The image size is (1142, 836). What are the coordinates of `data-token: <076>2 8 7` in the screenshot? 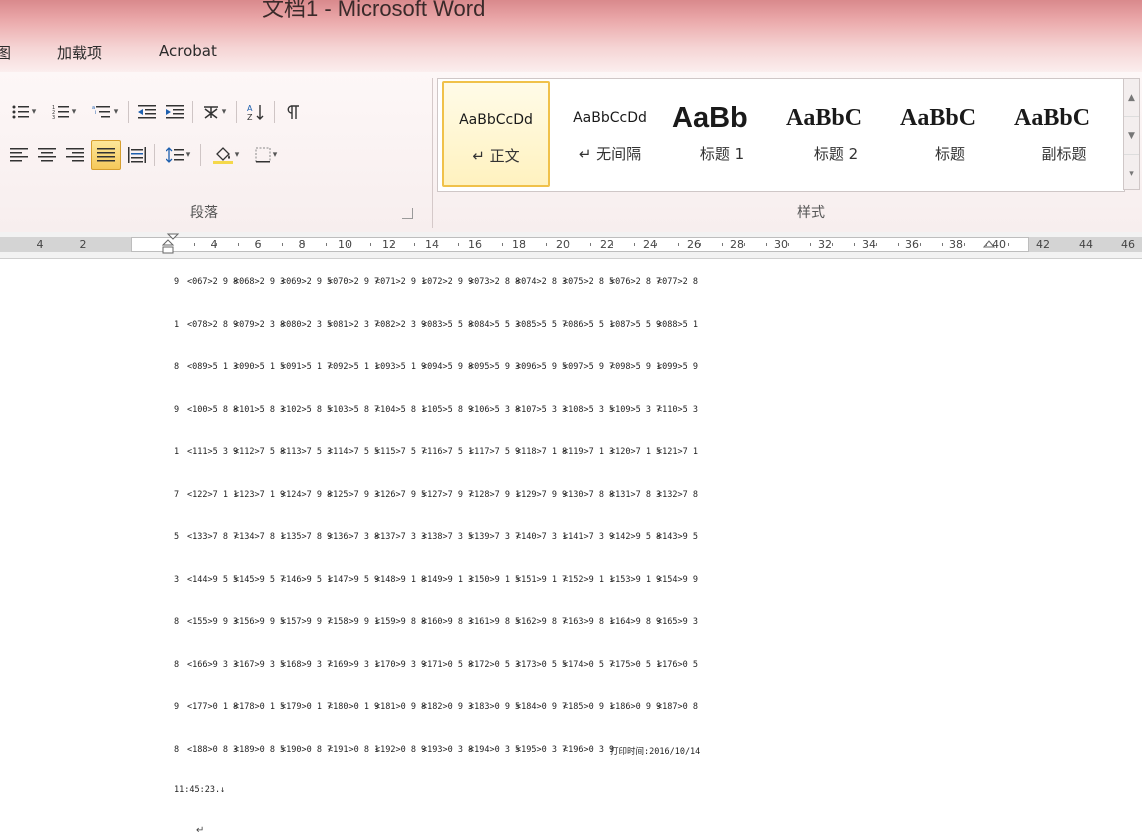 It's located at (636, 282).